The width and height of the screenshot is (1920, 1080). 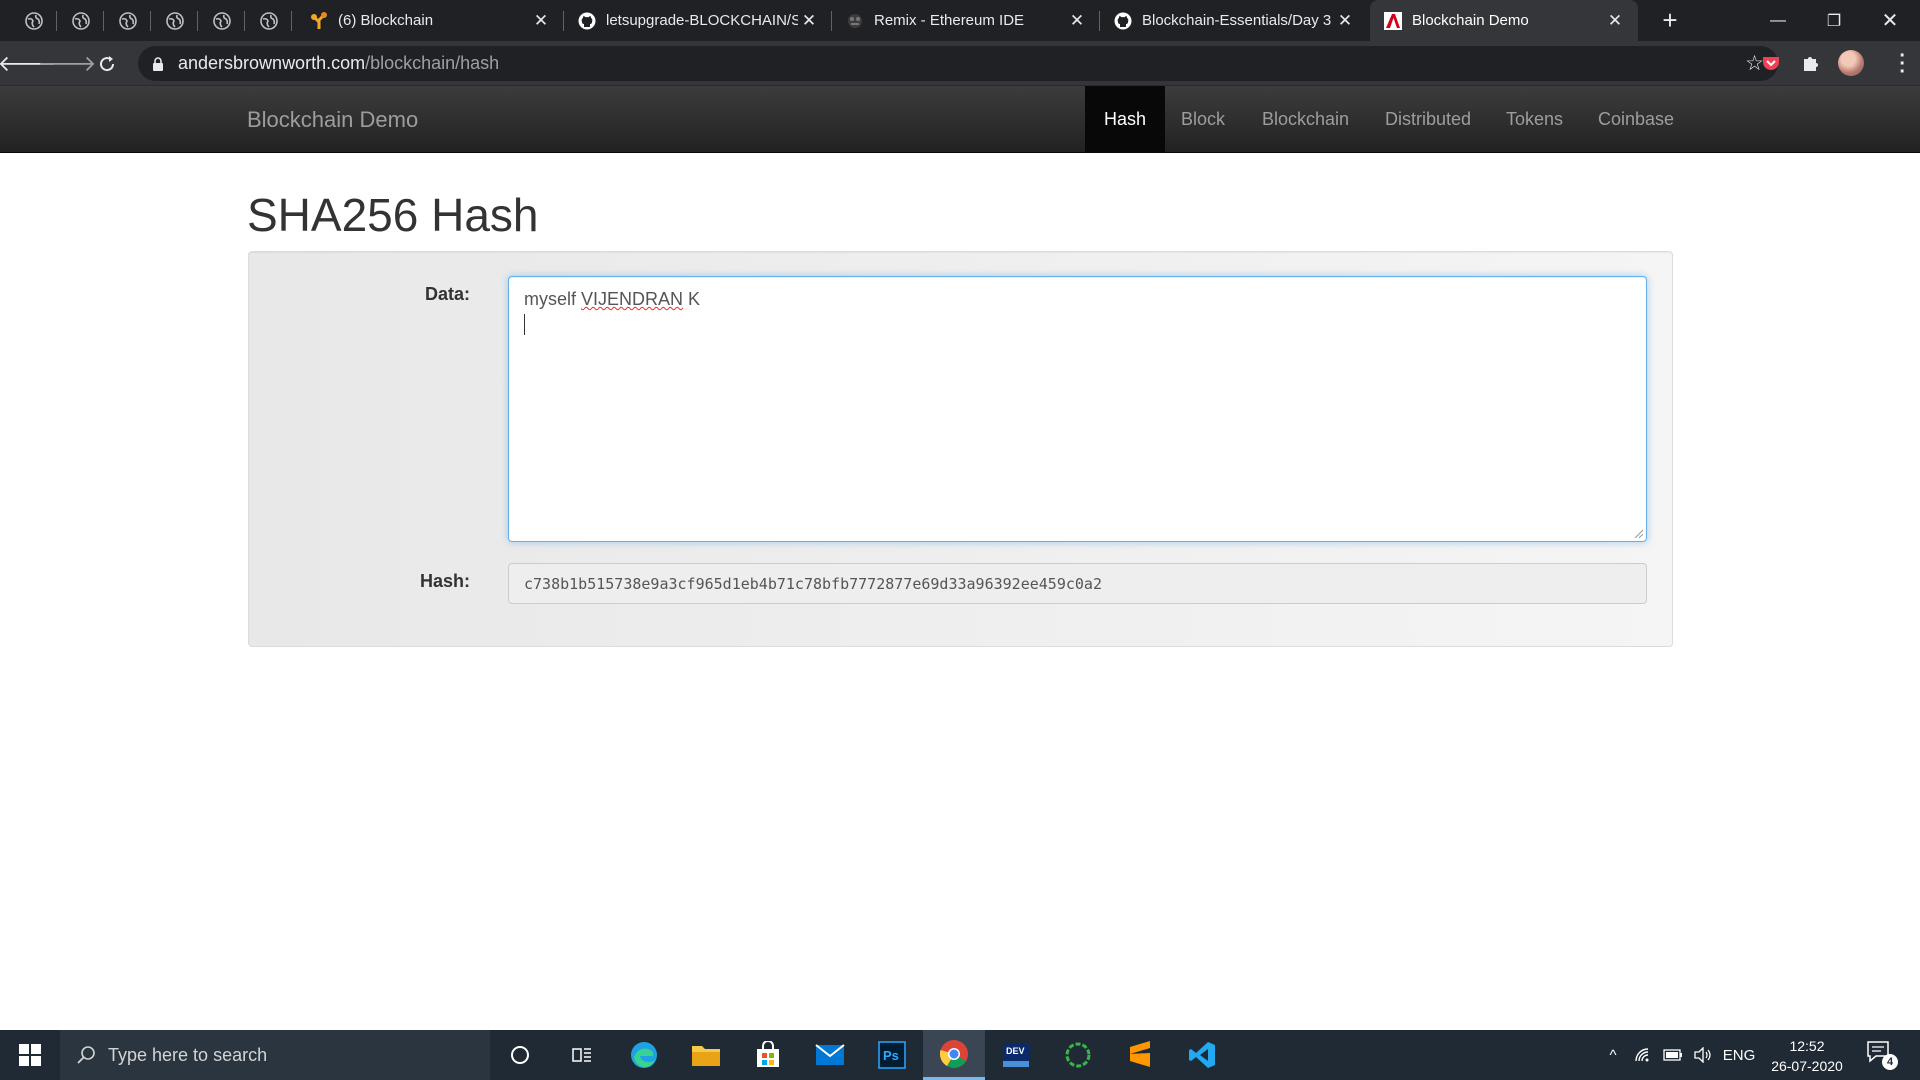 I want to click on address-bar: andersbrownworth.com/blockchain/hash ☆, so click(x=958, y=63).